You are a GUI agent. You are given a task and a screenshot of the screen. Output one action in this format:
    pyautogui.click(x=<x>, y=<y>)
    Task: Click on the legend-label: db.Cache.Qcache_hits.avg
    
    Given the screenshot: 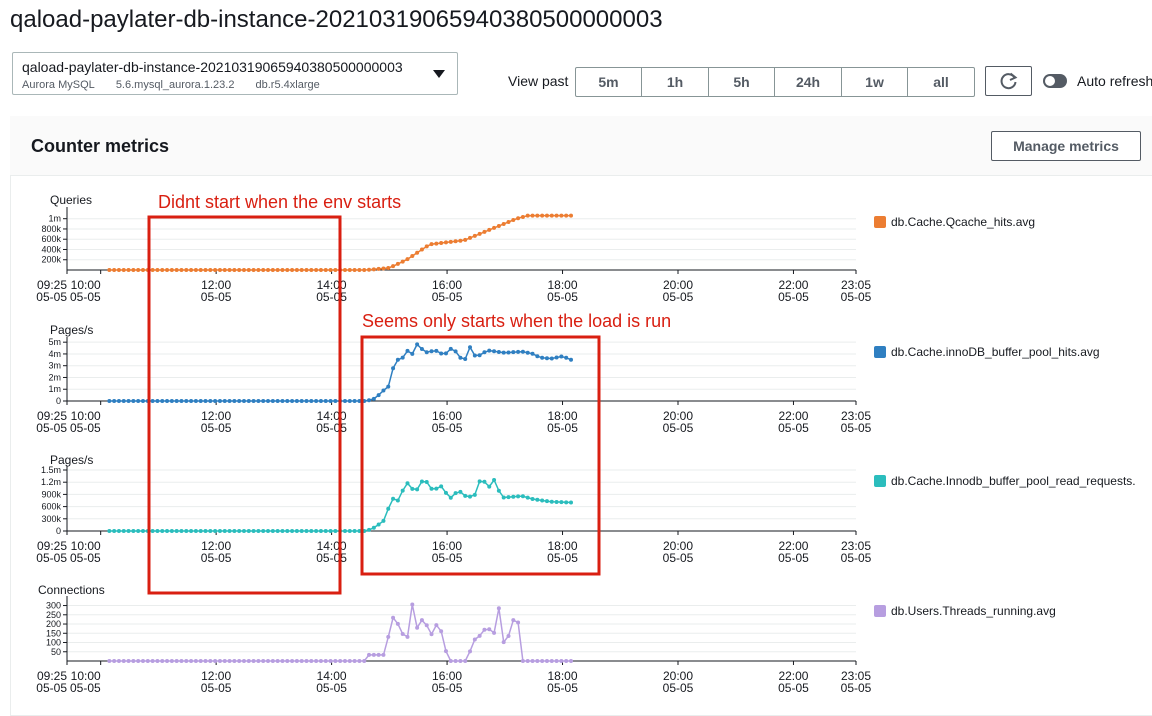 What is the action you would take?
    pyautogui.click(x=963, y=222)
    